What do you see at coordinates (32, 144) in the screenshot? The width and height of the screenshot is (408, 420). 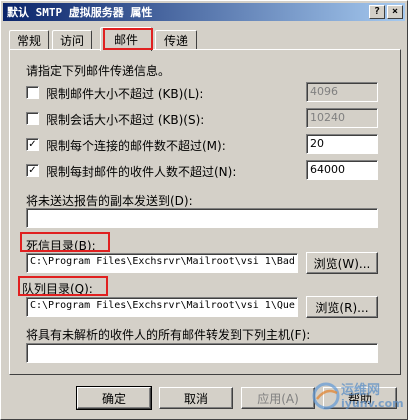 I see `limit-messages-per-connection-checkbox: ✓` at bounding box center [32, 144].